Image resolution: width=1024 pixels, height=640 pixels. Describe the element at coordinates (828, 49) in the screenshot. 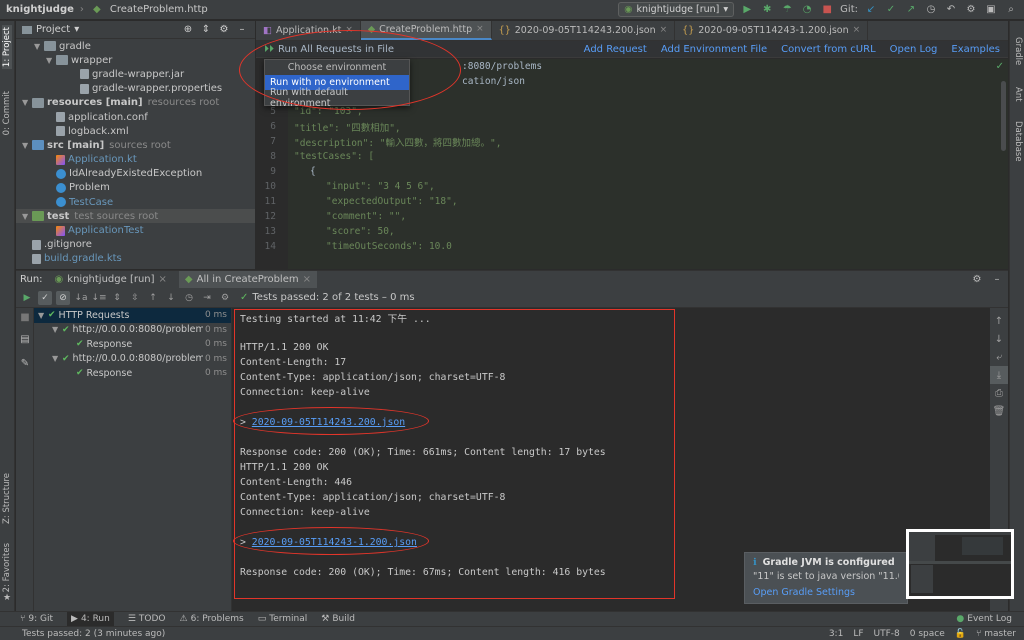

I see `convert-from-curl-link: Convert from cURL` at that location.